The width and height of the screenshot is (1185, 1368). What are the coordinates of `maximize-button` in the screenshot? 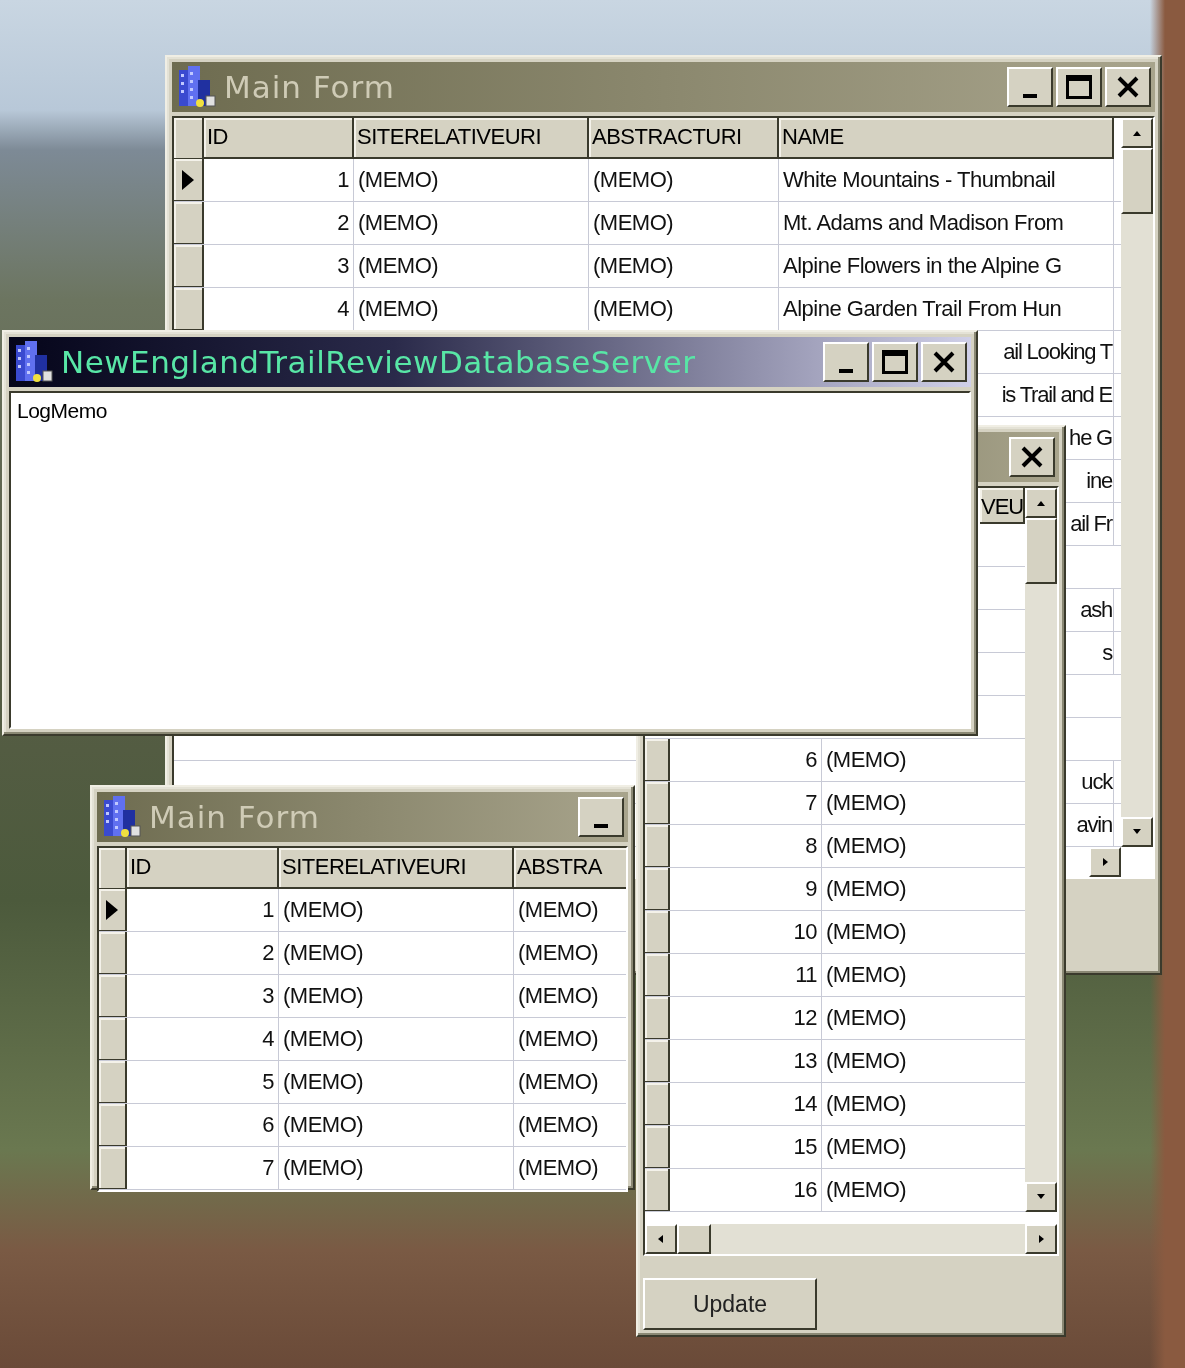 It's located at (895, 362).